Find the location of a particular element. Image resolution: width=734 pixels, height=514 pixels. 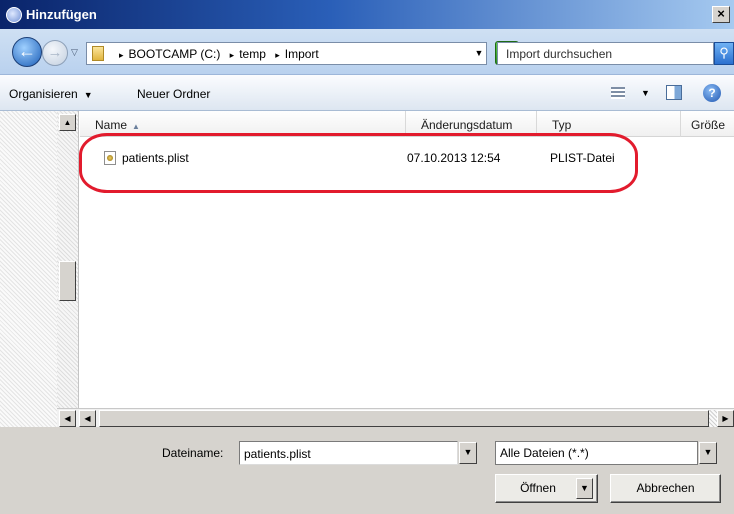

filename-label: Dateiname: is located at coordinates (193, 453).